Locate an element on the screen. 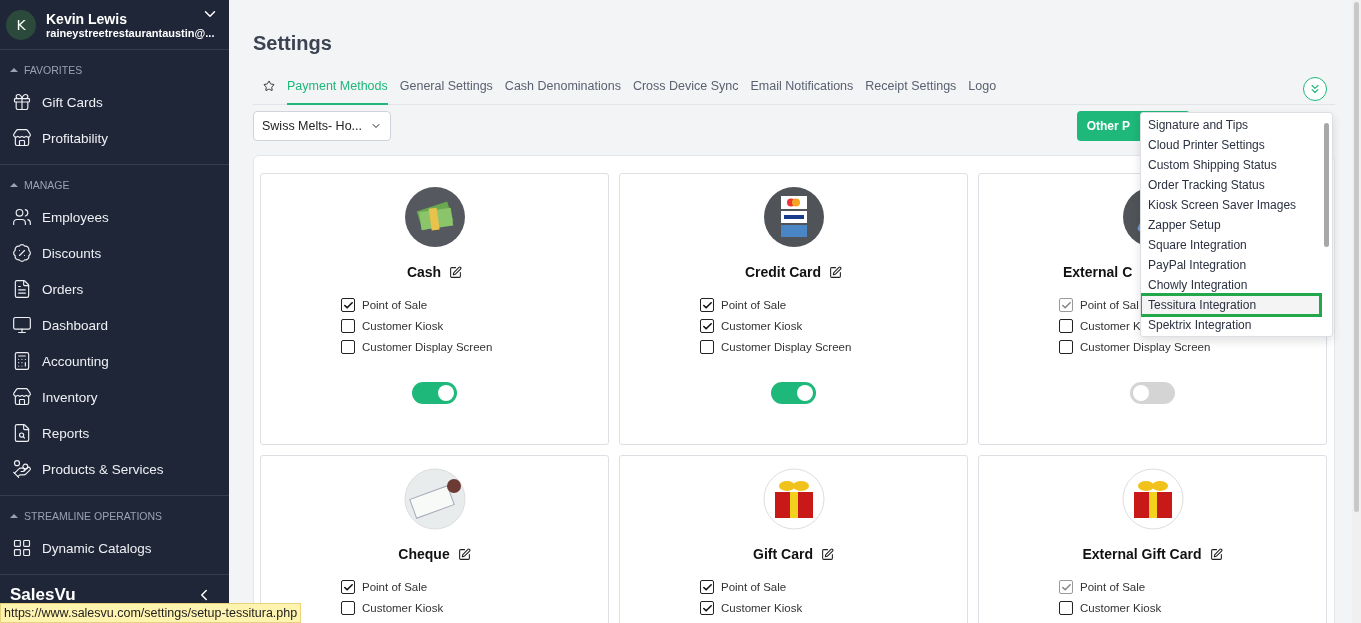 The image size is (1361, 623). tab: Cross Device Sync is located at coordinates (685, 89).